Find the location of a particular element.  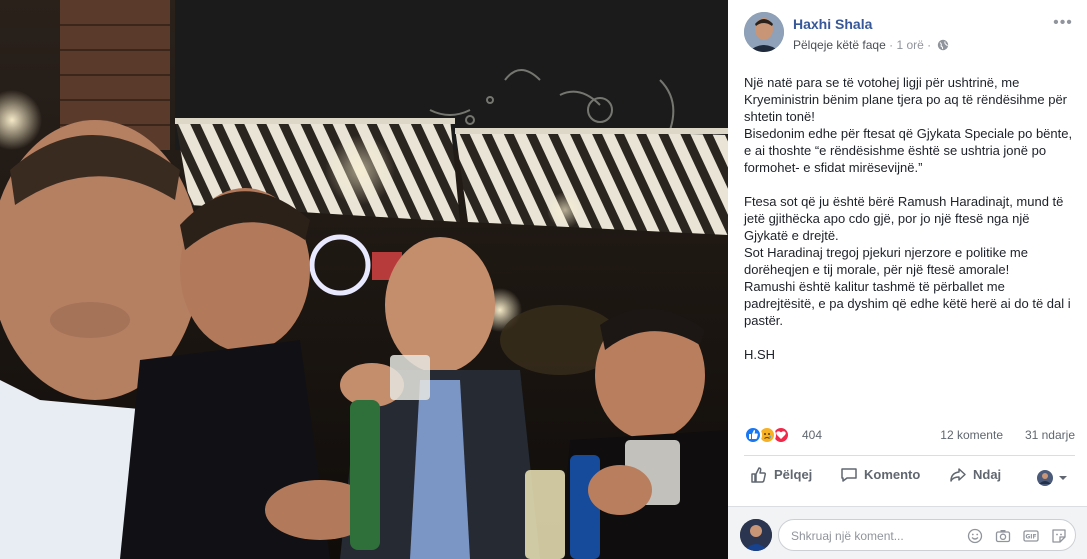

profile-chevron-icon is located at coordinates (1052, 478).